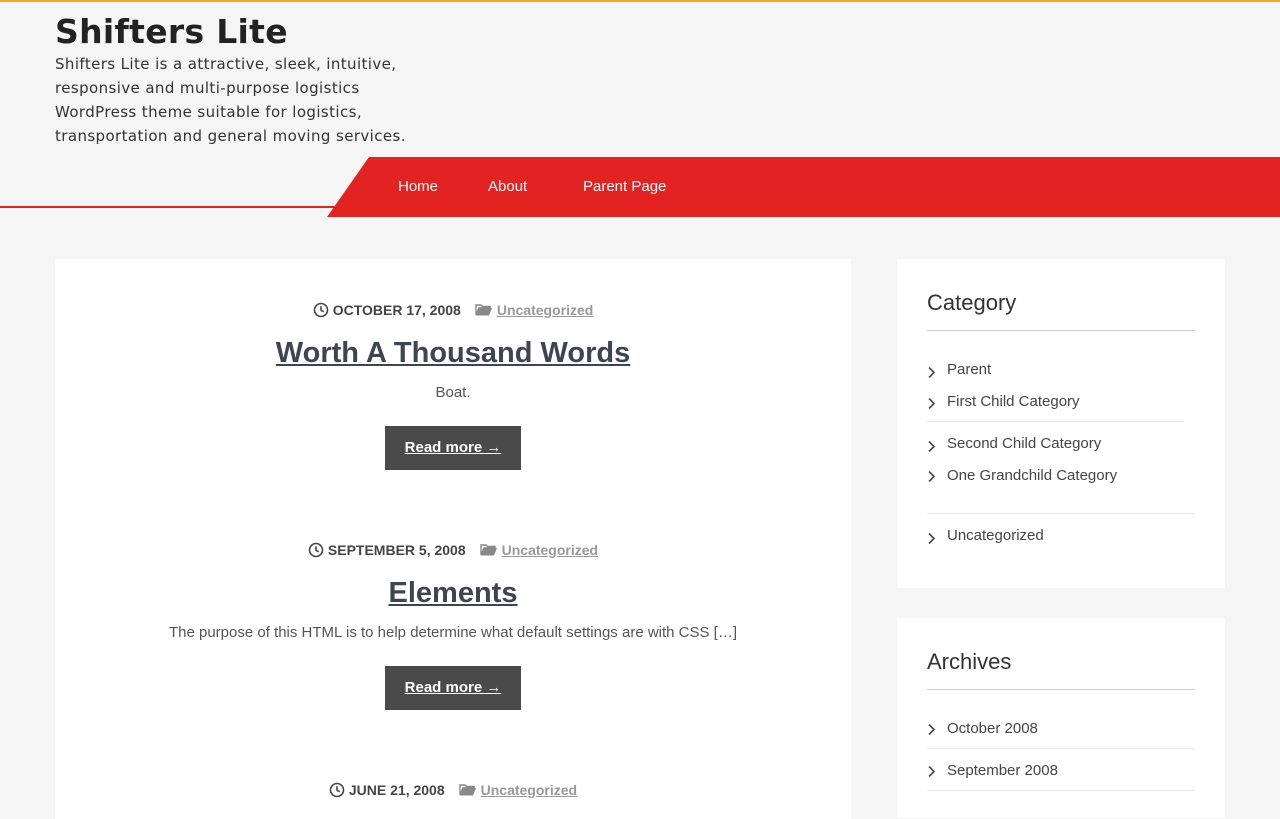  I want to click on site-title: Shifters Lite, so click(235, 32).